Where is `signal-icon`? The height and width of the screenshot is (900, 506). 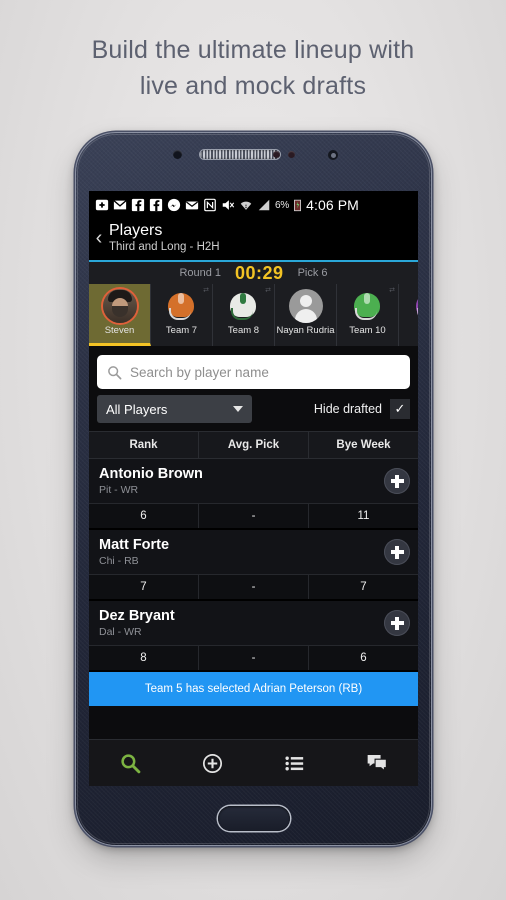 signal-icon is located at coordinates (264, 205).